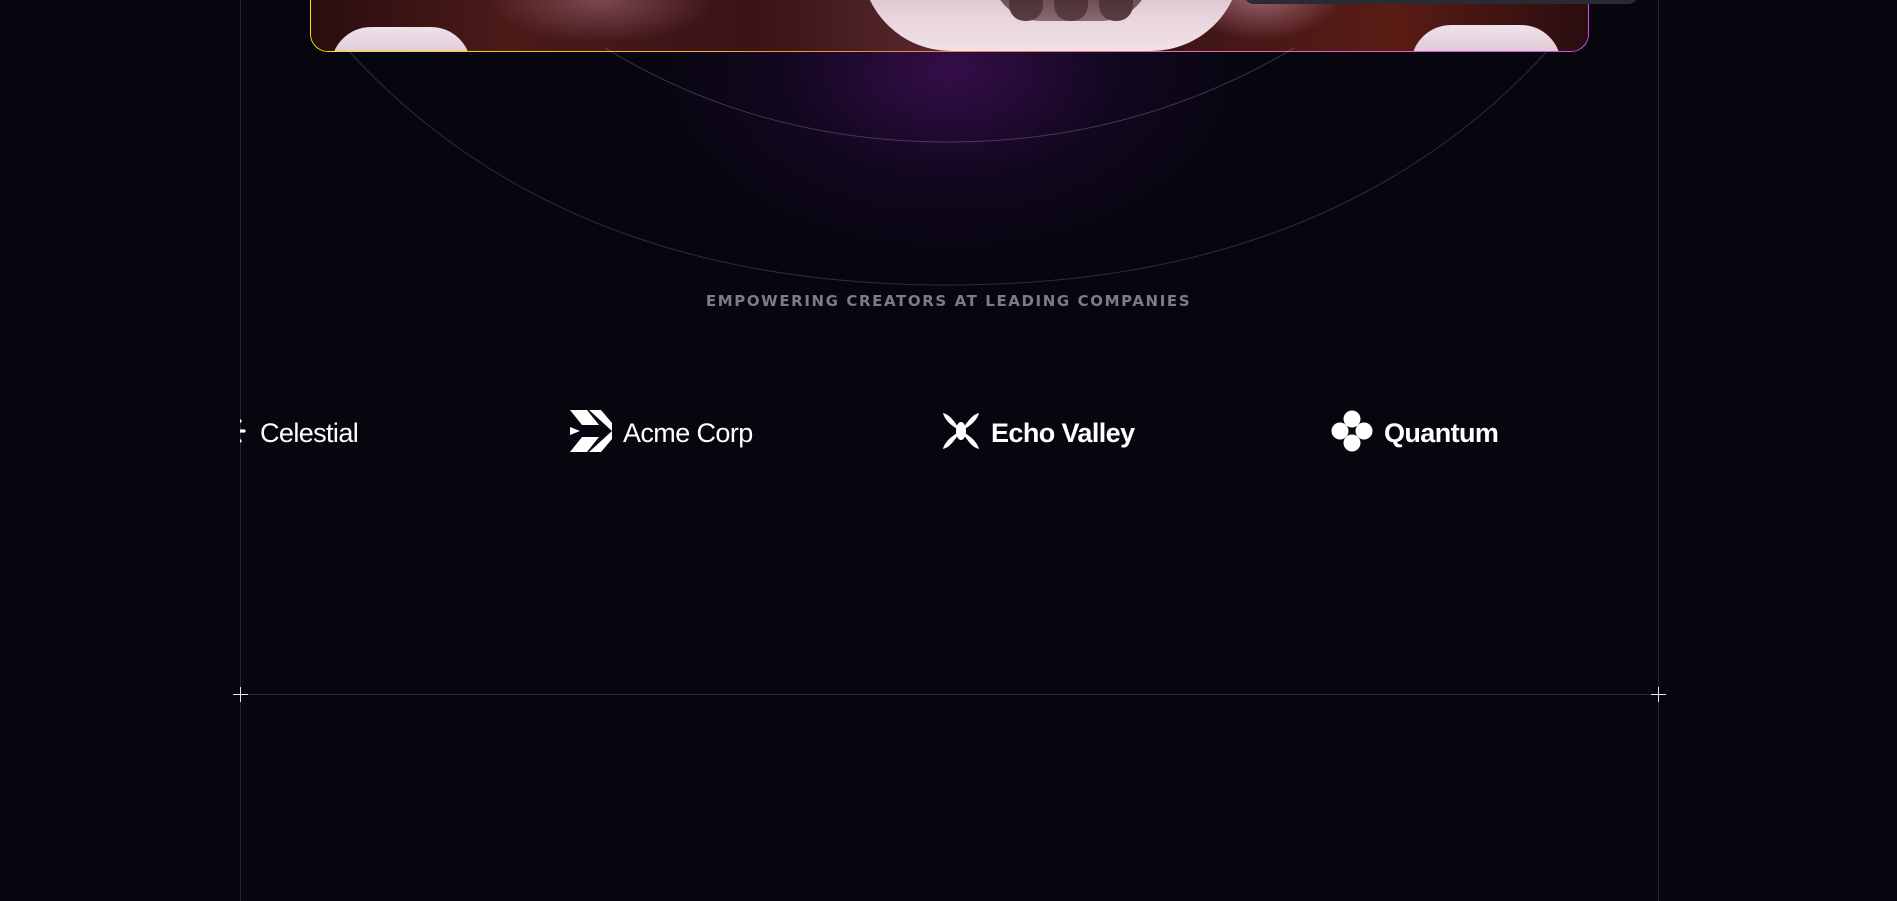 The image size is (1897, 901). What do you see at coordinates (1063, 432) in the screenshot?
I see `logo-name: Echo Valley` at bounding box center [1063, 432].